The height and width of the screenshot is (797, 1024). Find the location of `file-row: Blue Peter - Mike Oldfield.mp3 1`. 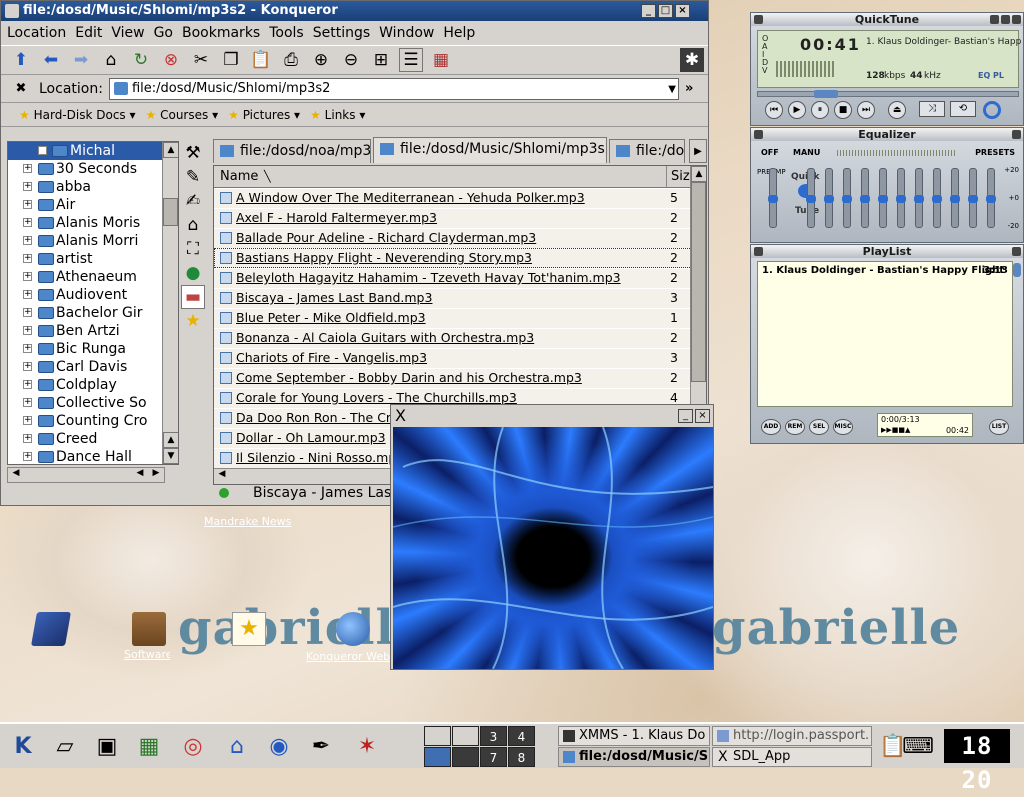

file-row: Blue Peter - Mike Oldfield.mp3 1 is located at coordinates (460, 318).